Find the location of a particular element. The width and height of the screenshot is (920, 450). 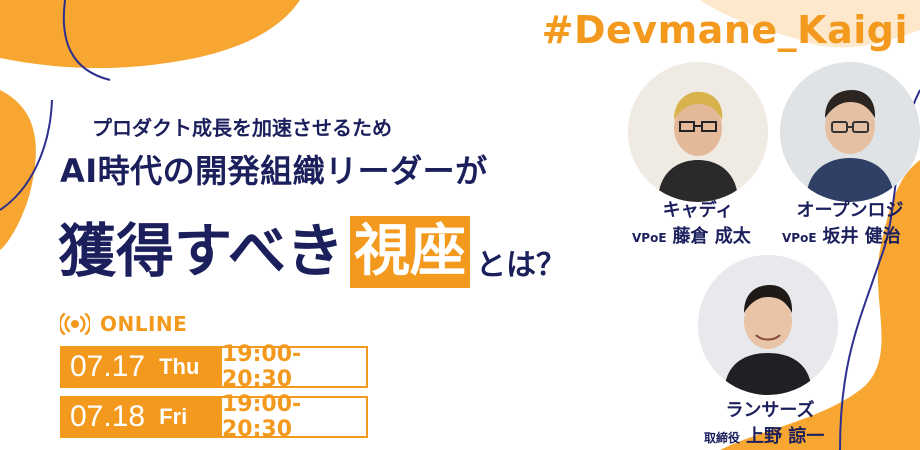

speaker-3-title: 取締役 is located at coordinates (722, 438).